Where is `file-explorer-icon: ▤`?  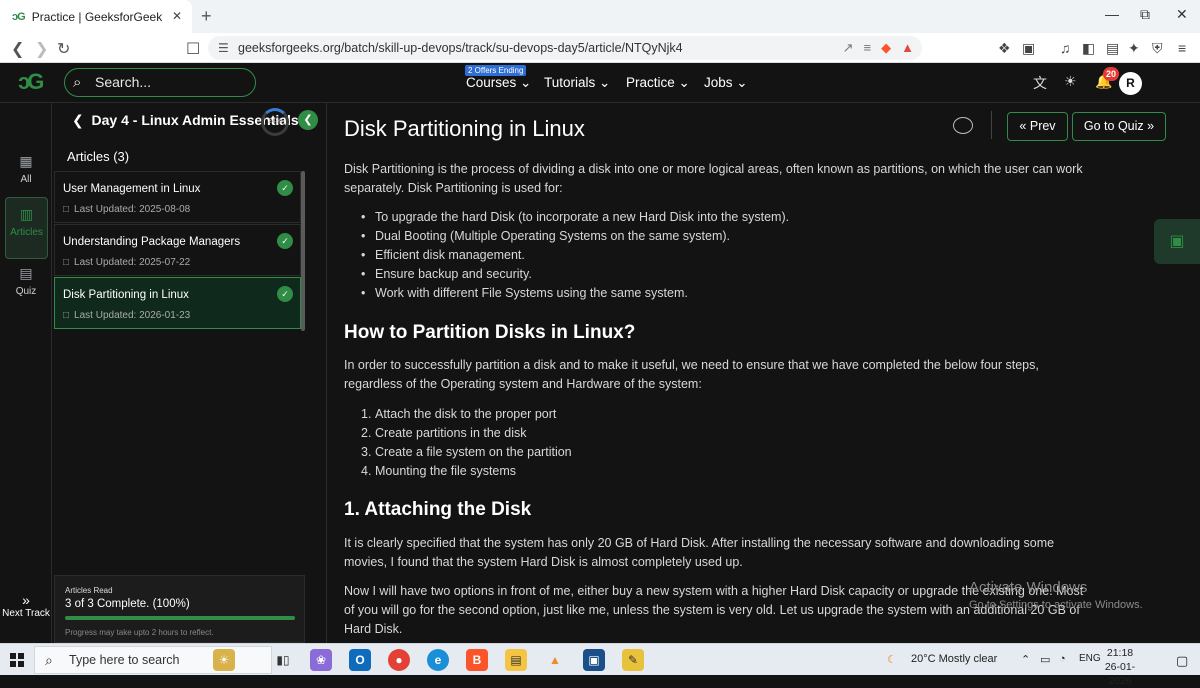 file-explorer-icon: ▤ is located at coordinates (516, 660).